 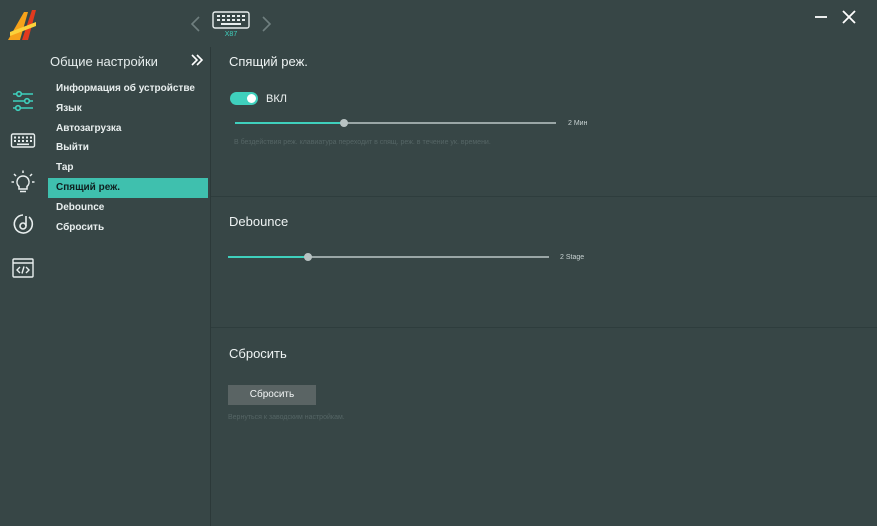 What do you see at coordinates (388, 257) in the screenshot?
I see `debounce-slider` at bounding box center [388, 257].